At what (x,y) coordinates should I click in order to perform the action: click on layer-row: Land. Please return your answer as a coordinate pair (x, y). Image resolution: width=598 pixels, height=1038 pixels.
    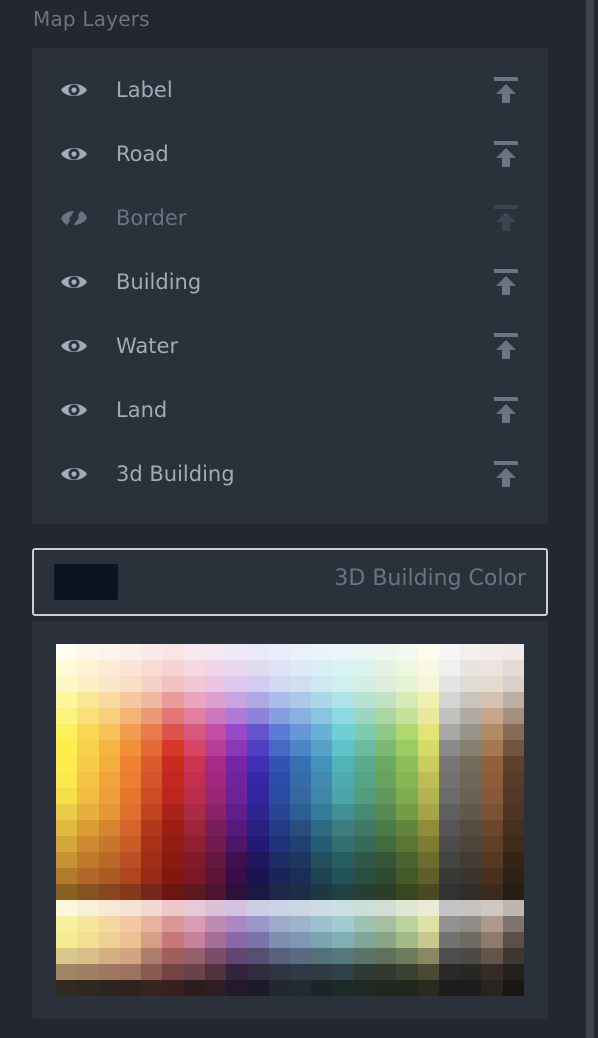
    Looking at the image, I should click on (290, 410).